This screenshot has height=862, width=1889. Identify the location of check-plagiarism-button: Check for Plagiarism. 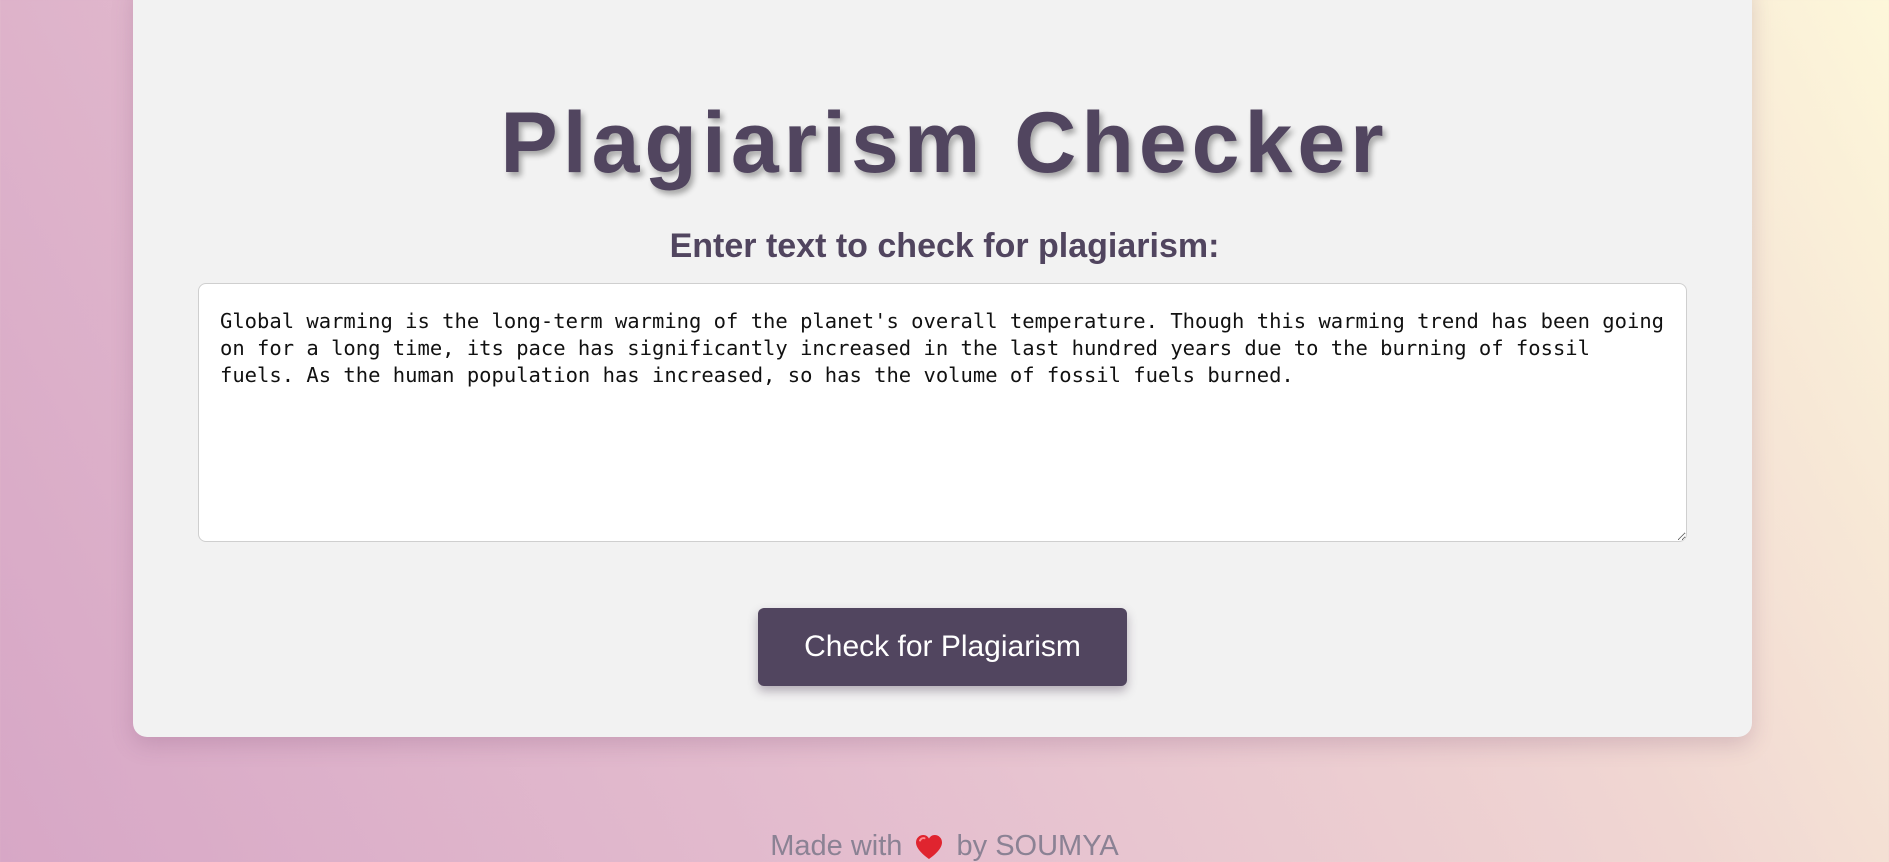
(942, 647).